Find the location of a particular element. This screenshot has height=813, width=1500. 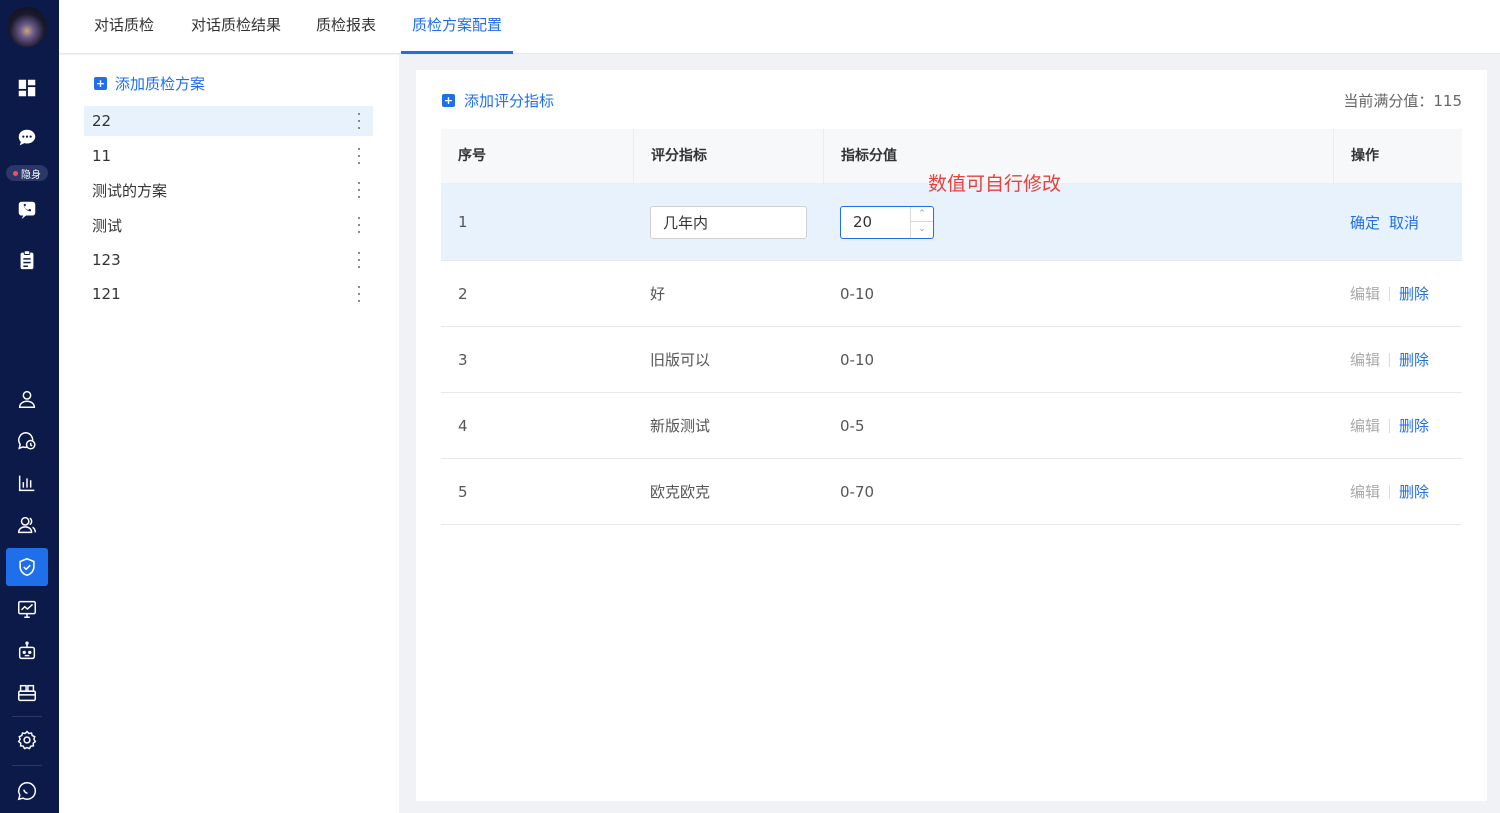

plan-name: 121 is located at coordinates (106, 294).